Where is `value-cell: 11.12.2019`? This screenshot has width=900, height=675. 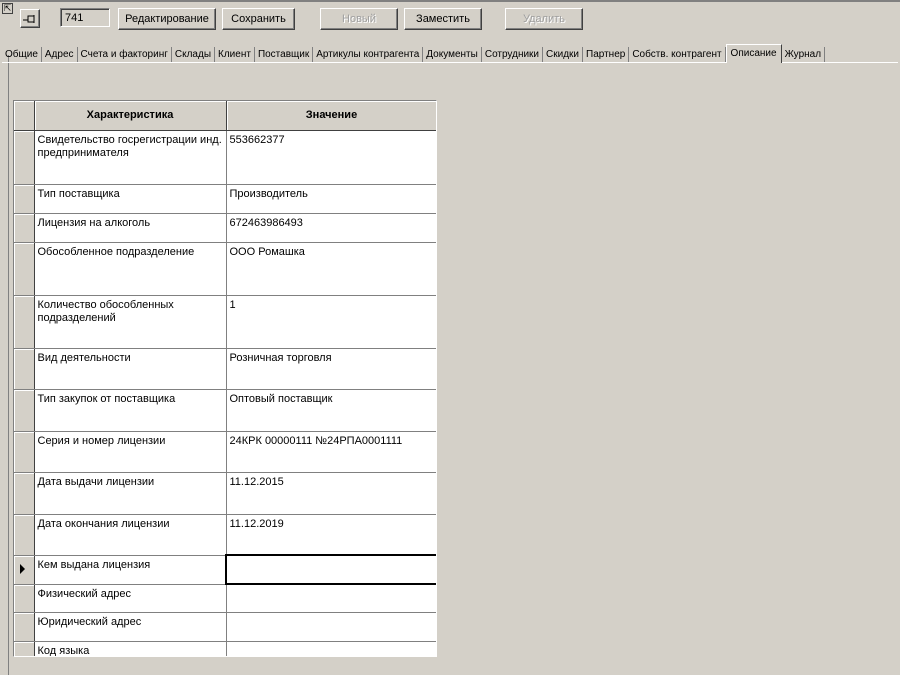
value-cell: 11.12.2019 is located at coordinates (331, 535).